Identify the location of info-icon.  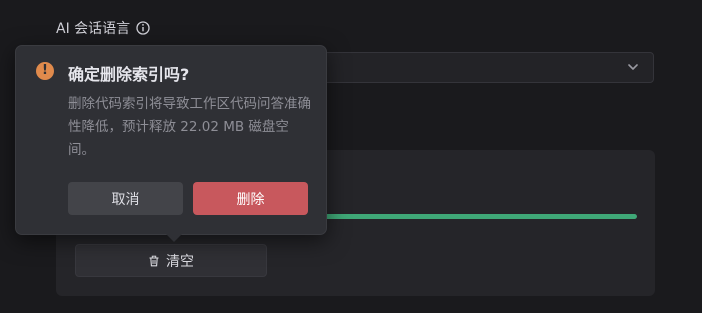
(143, 28).